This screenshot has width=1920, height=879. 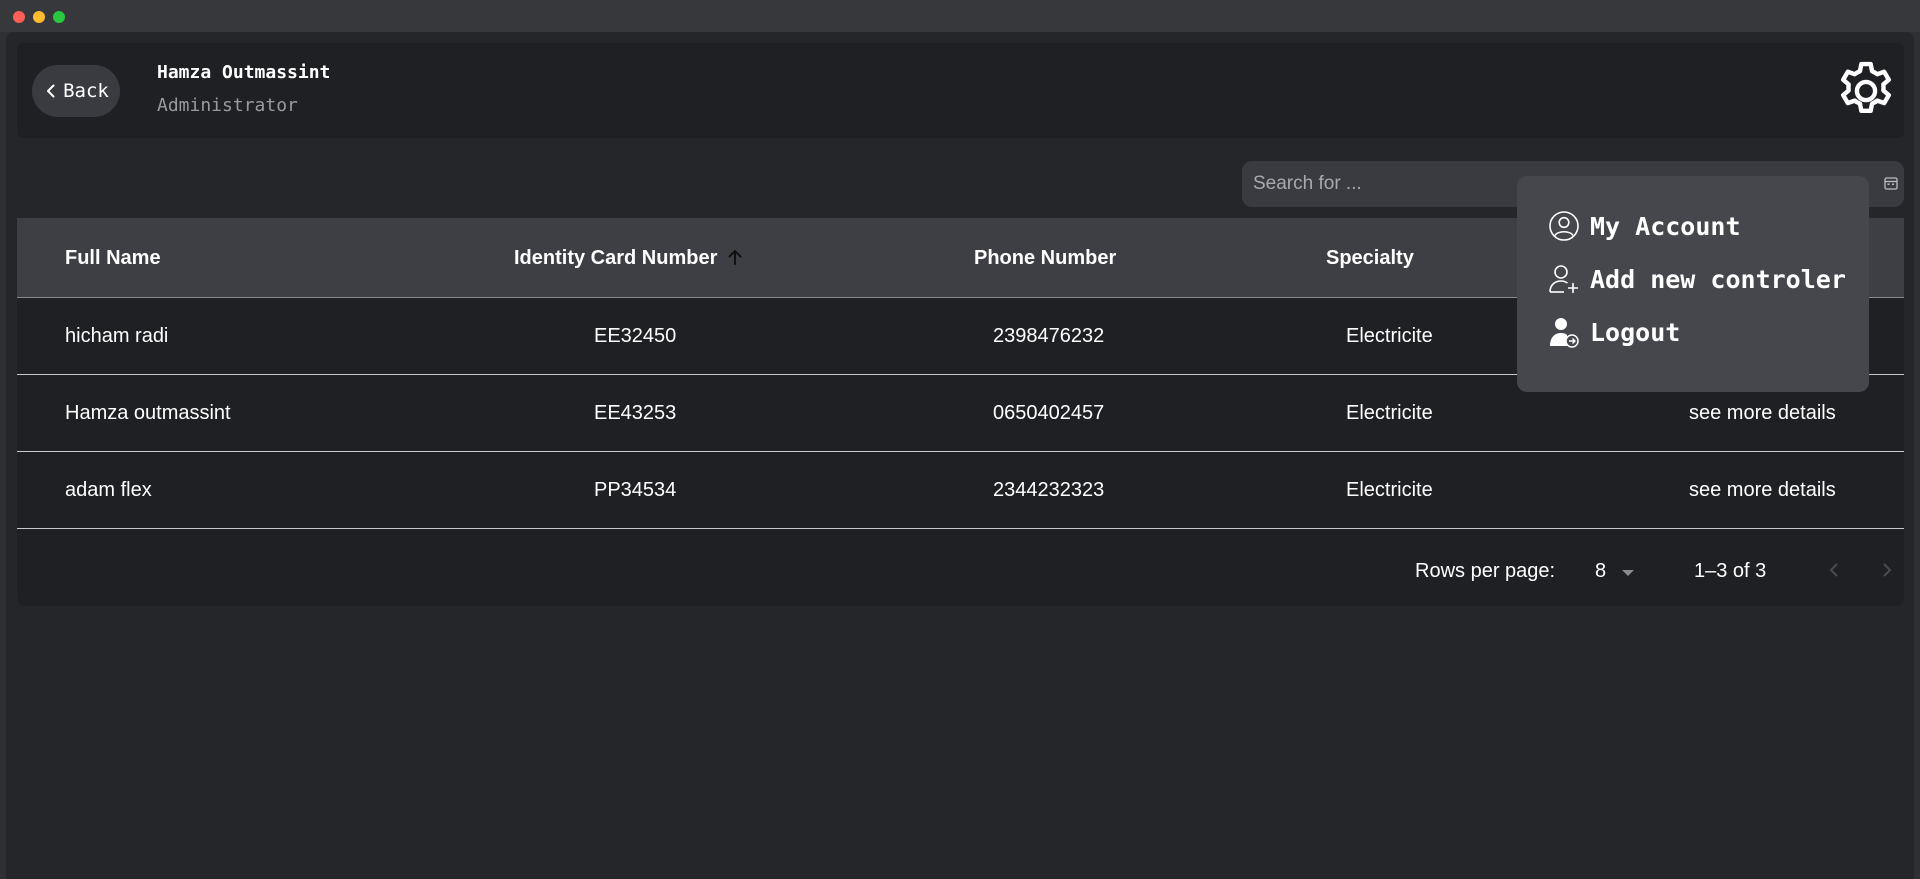 I want to click on rows-per-page-select: 8, so click(x=1600, y=571).